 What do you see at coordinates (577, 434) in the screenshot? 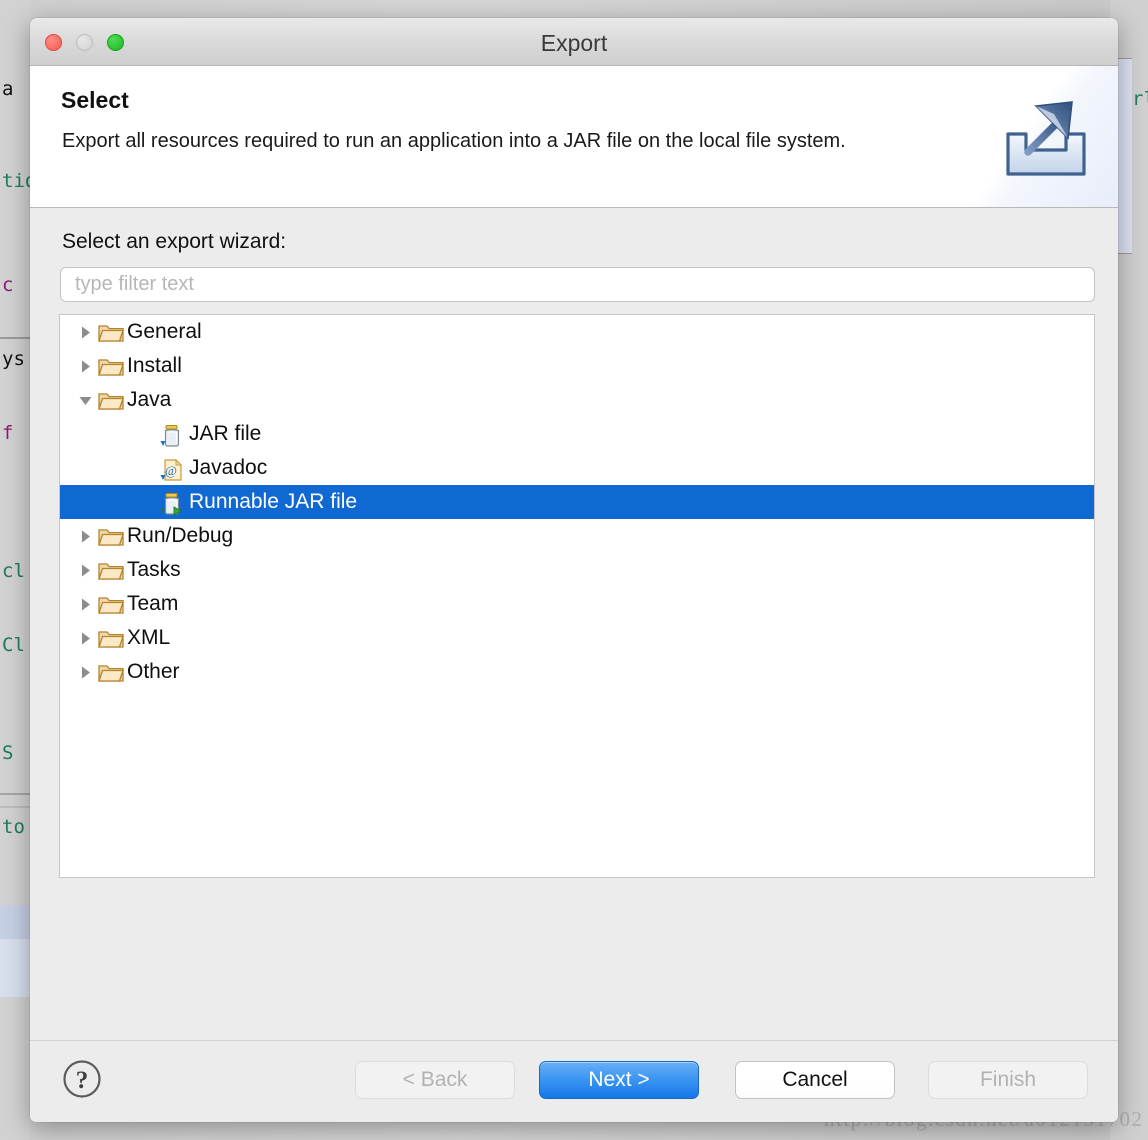
I see `tree-item-jar-file: JAR file` at bounding box center [577, 434].